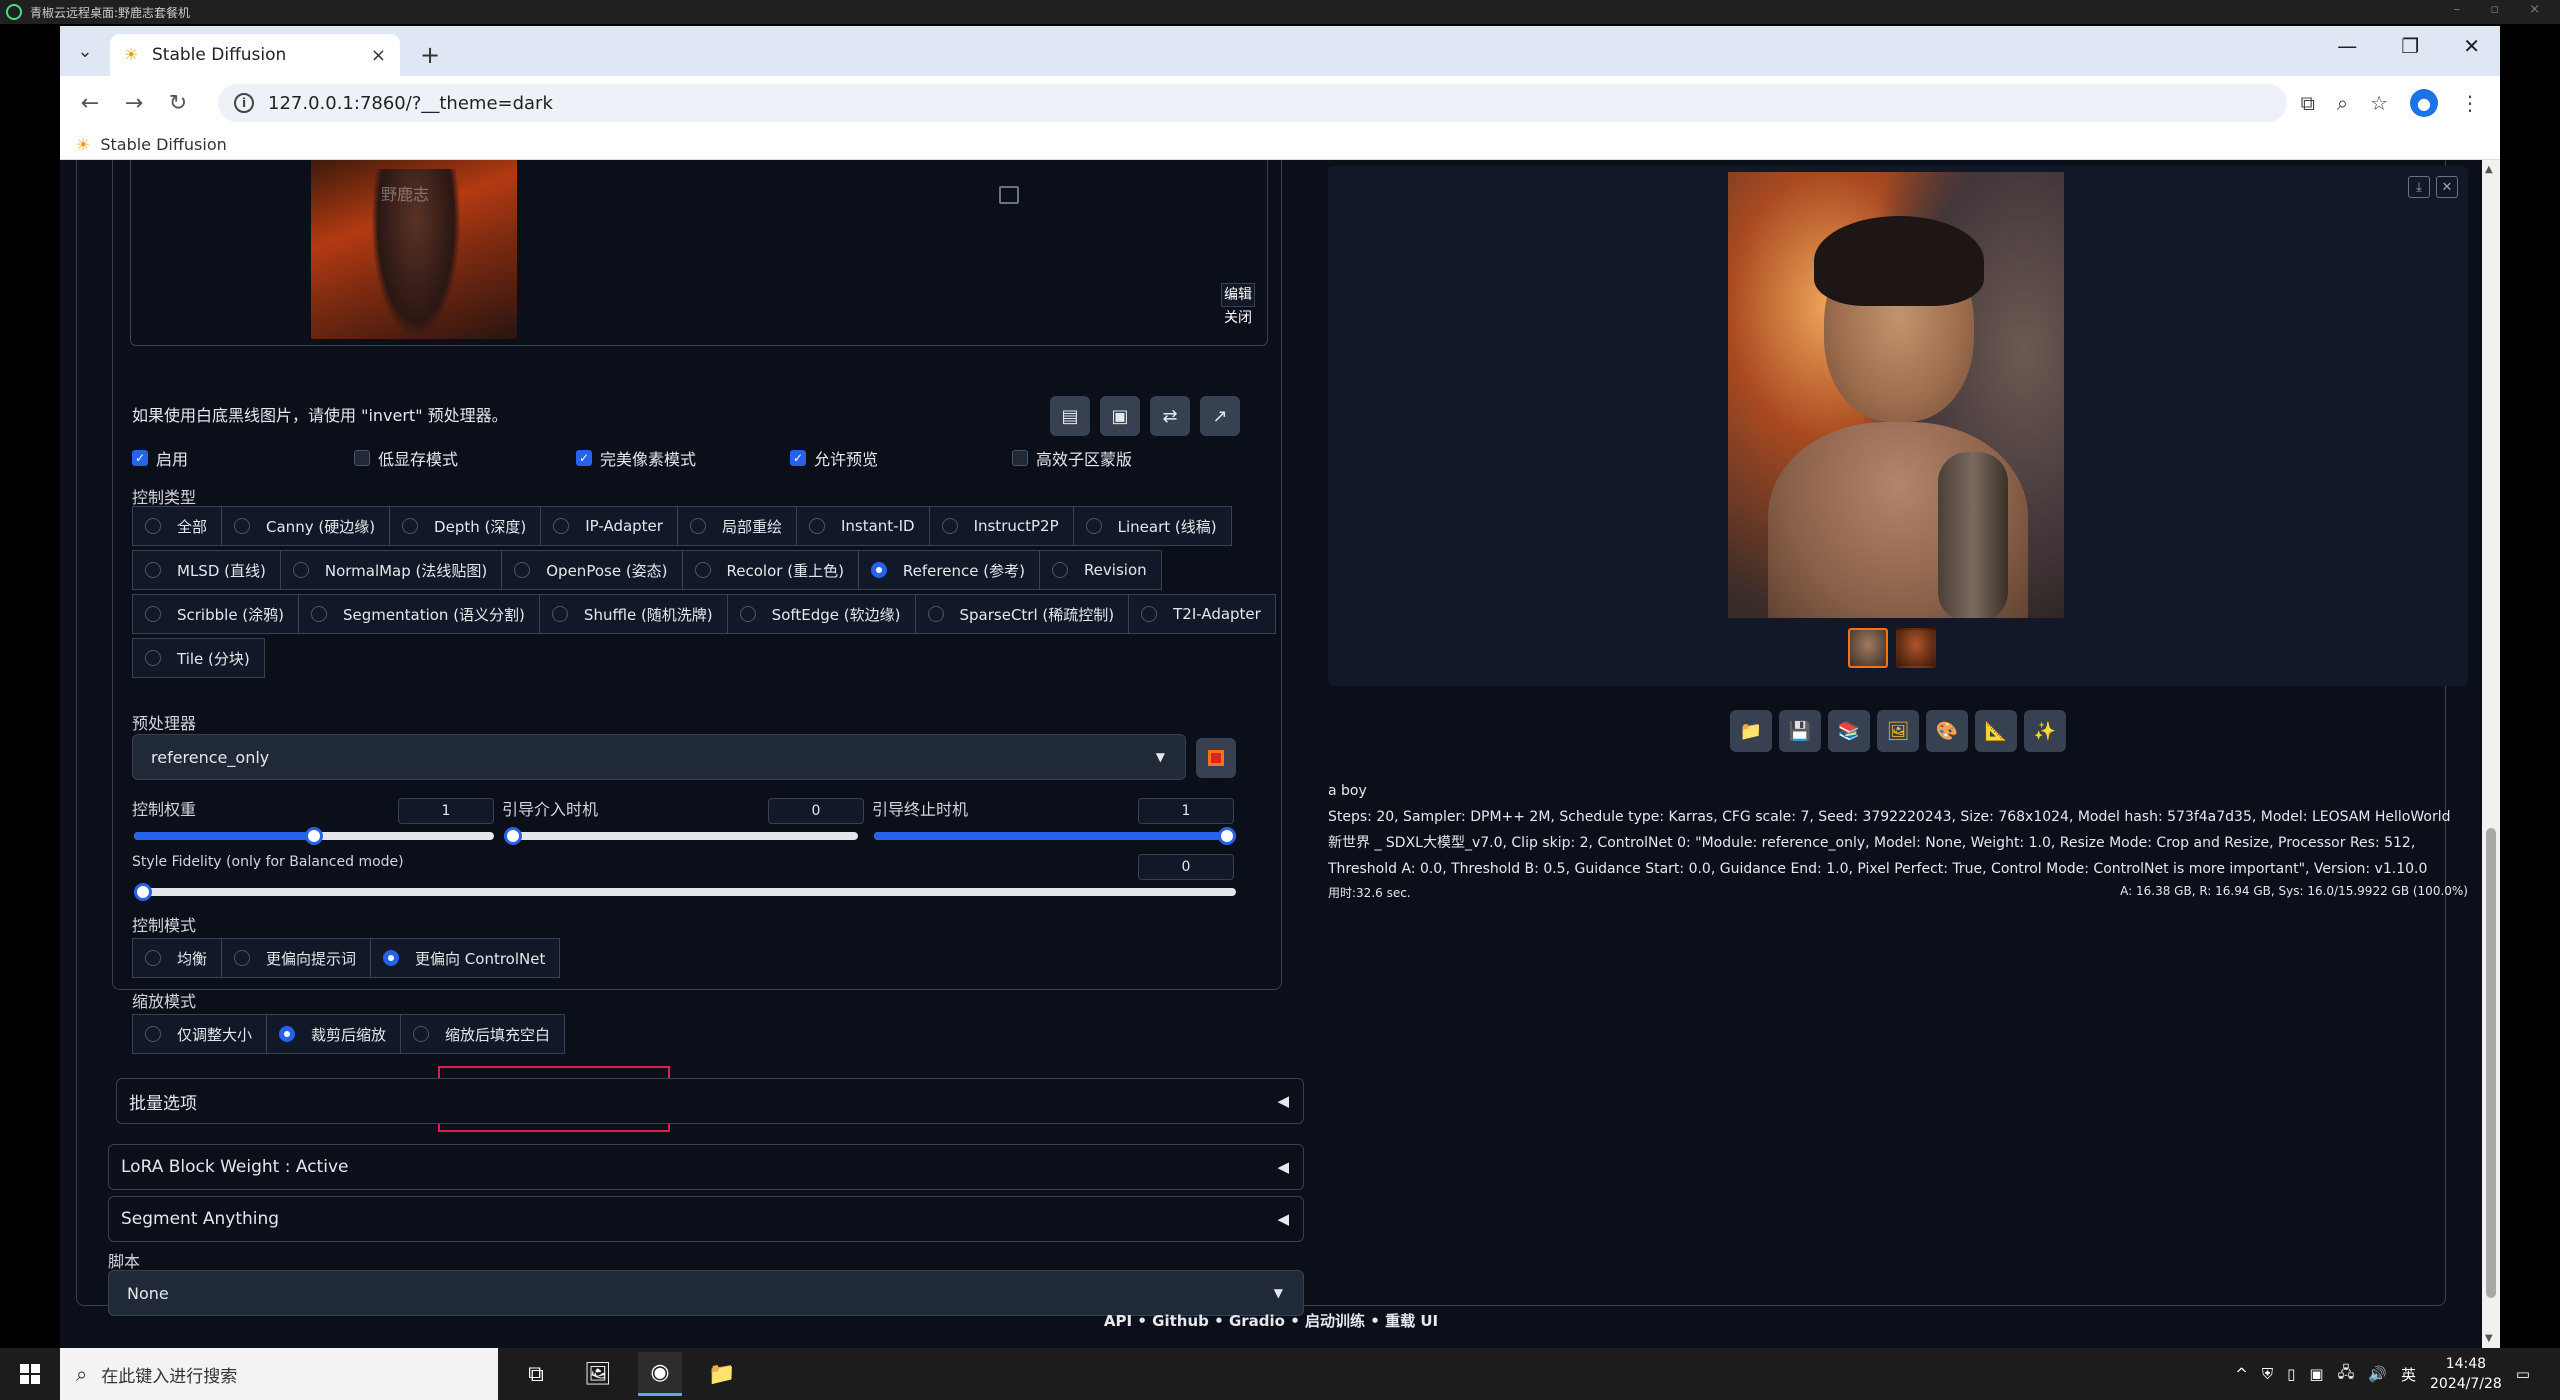 The height and width of the screenshot is (1400, 2560). Describe the element at coordinates (216, 614) in the screenshot. I see `control-type-option: Scribble (涂鸦)` at that location.